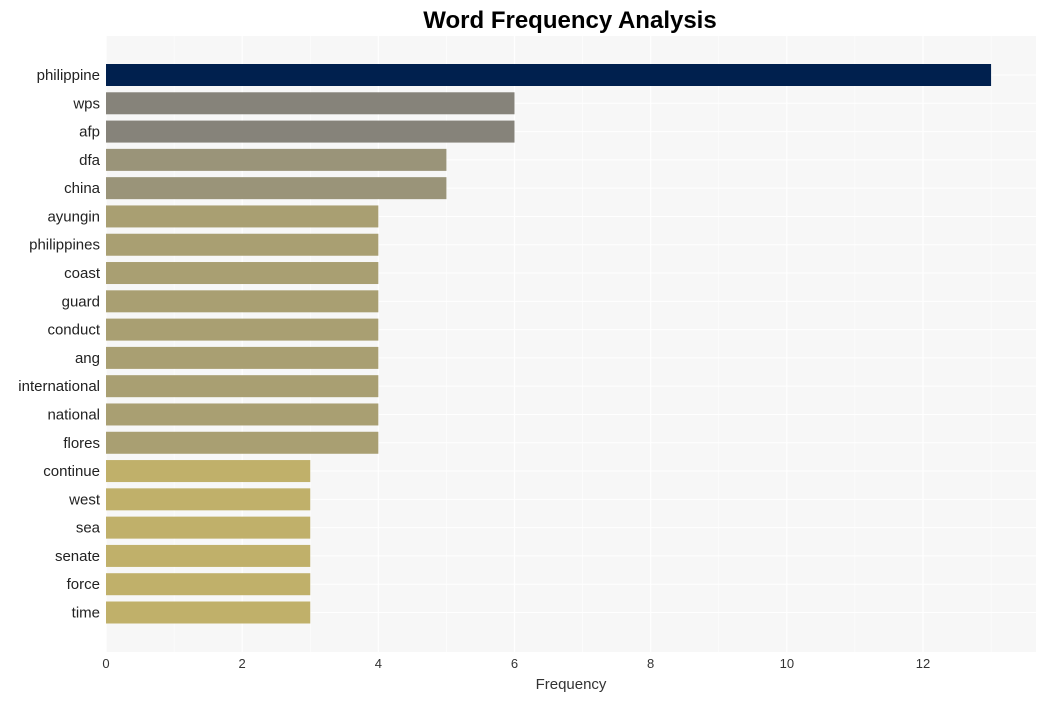 This screenshot has height=701, width=1045. Describe the element at coordinates (569, 20) in the screenshot. I see `chart-title: Word Frequency Analysis` at that location.